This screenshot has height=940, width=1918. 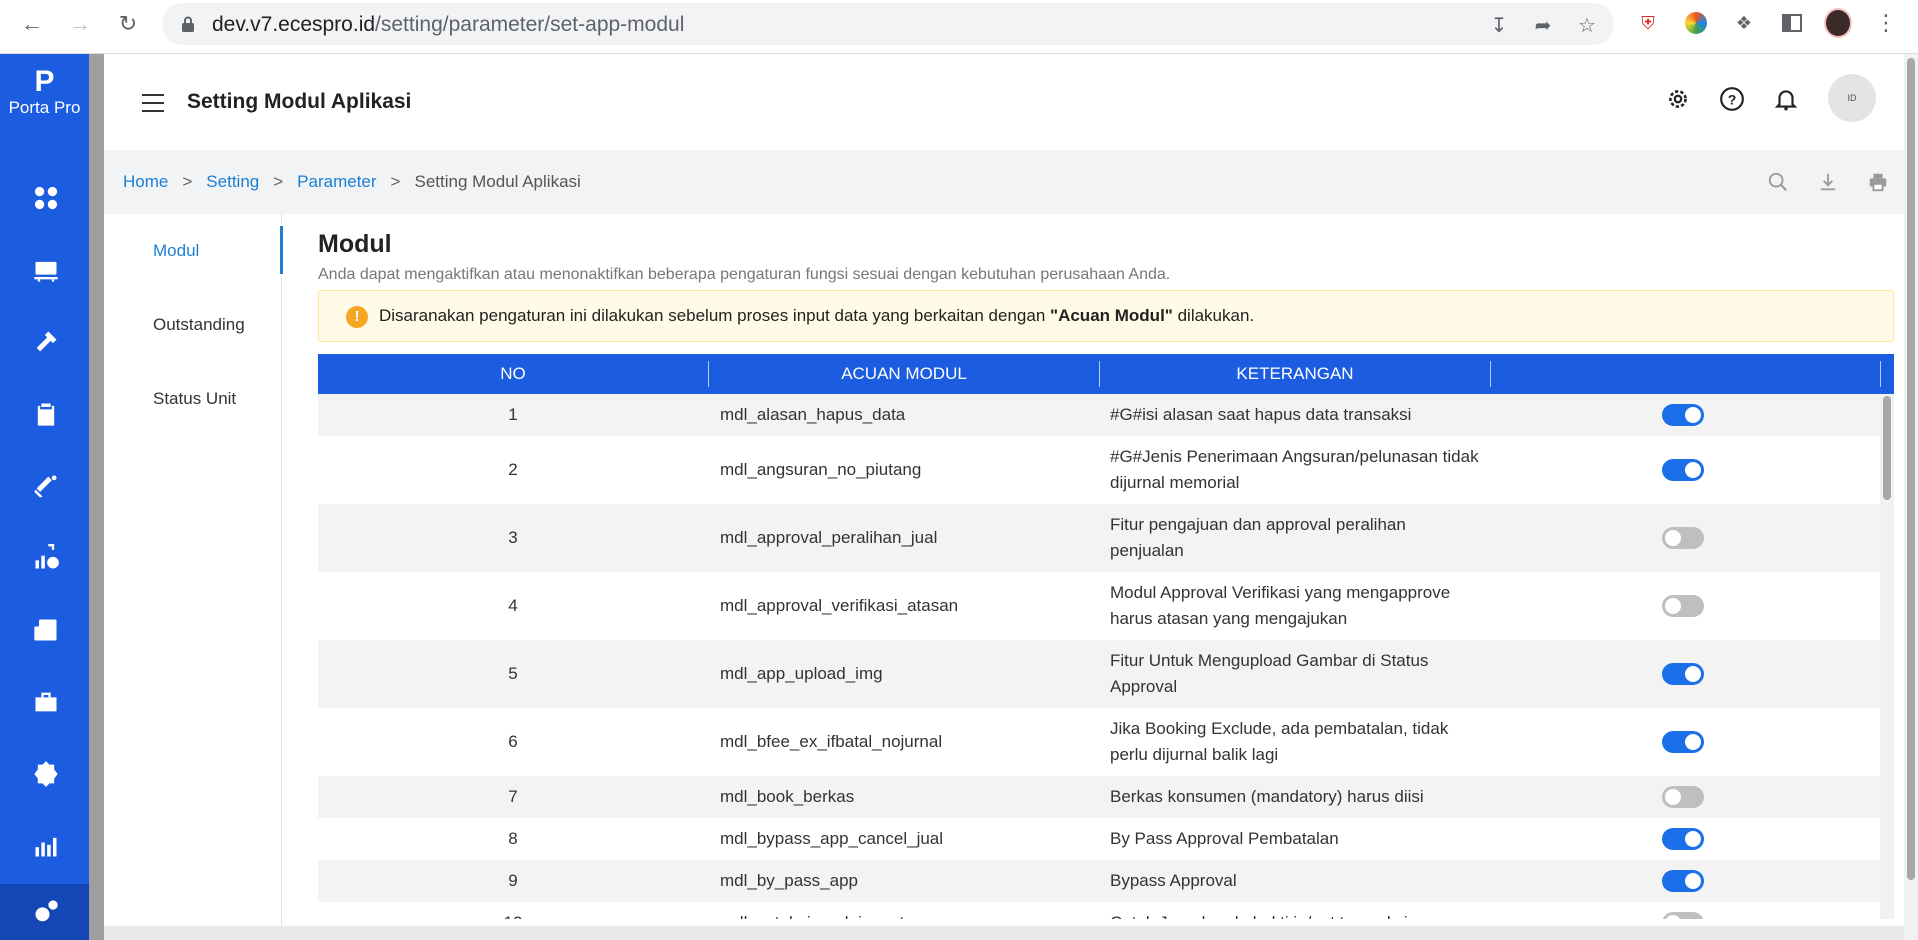 I want to click on breadcrumb-setting: Setting, so click(x=232, y=182).